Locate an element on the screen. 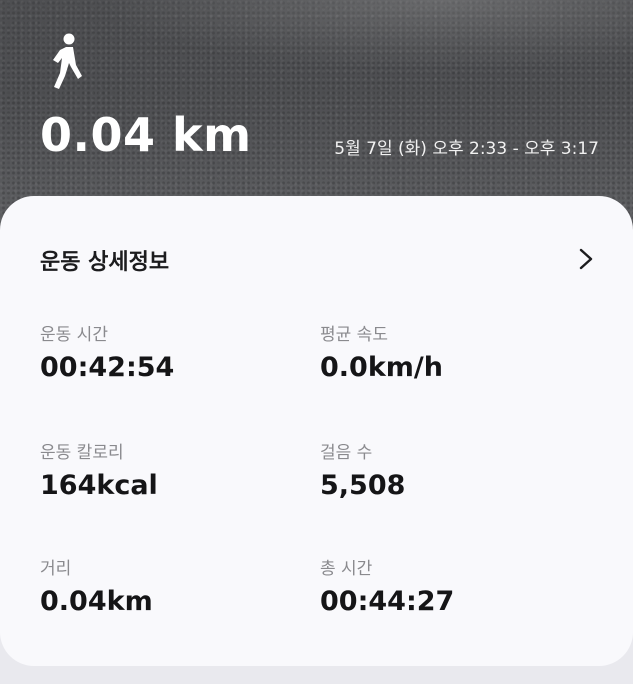 The image size is (633, 684). details-header: 운동 상세정보 is located at coordinates (320, 259).